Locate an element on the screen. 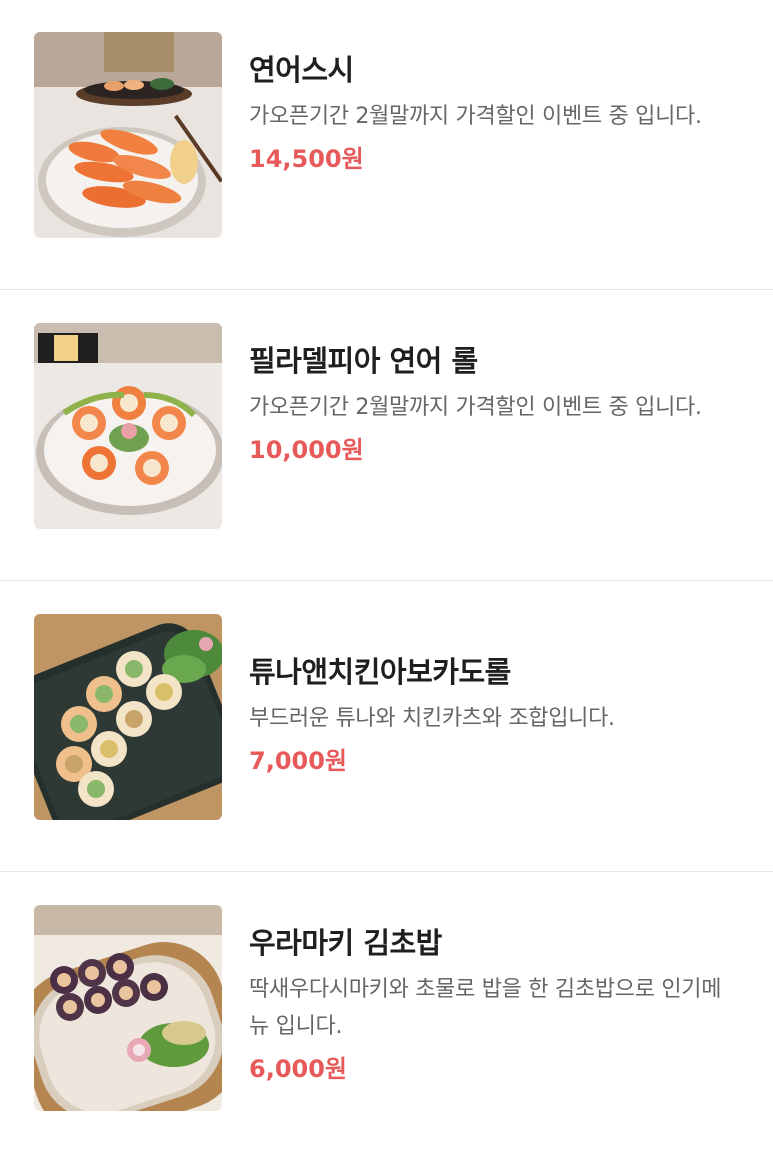  menu-item-price: 7,000원 is located at coordinates (298, 761).